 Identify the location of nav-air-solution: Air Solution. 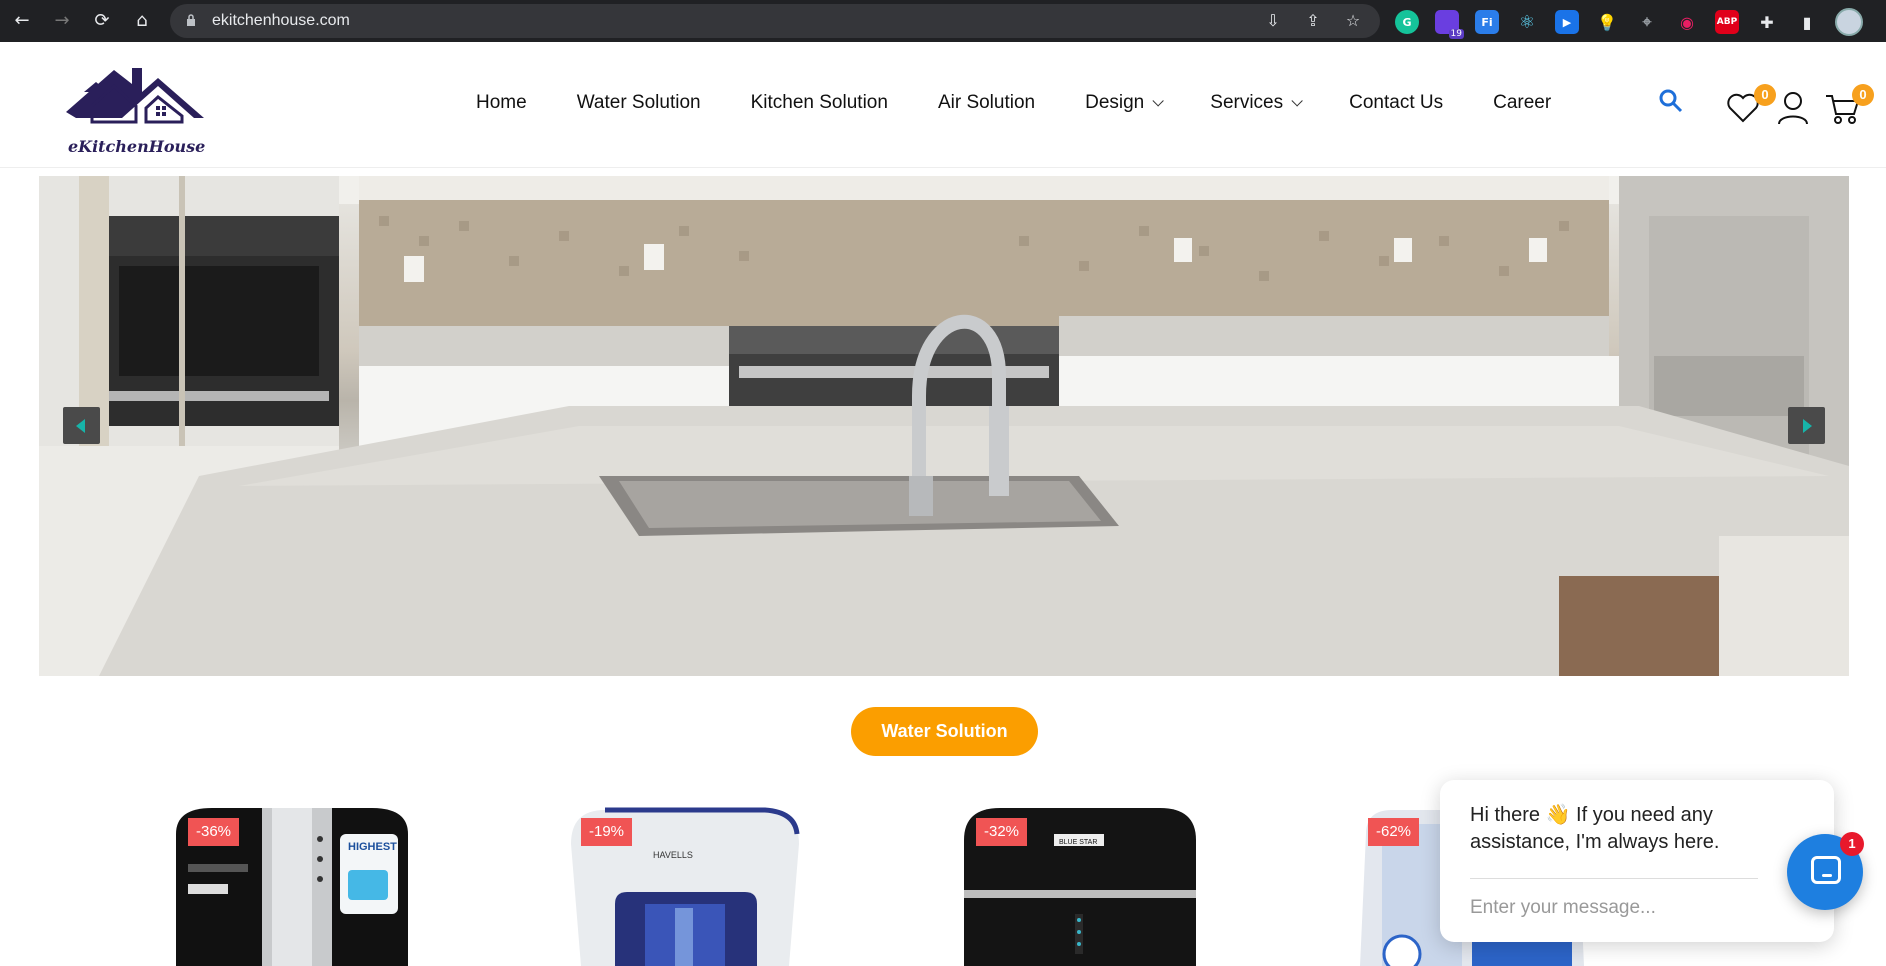
(986, 103).